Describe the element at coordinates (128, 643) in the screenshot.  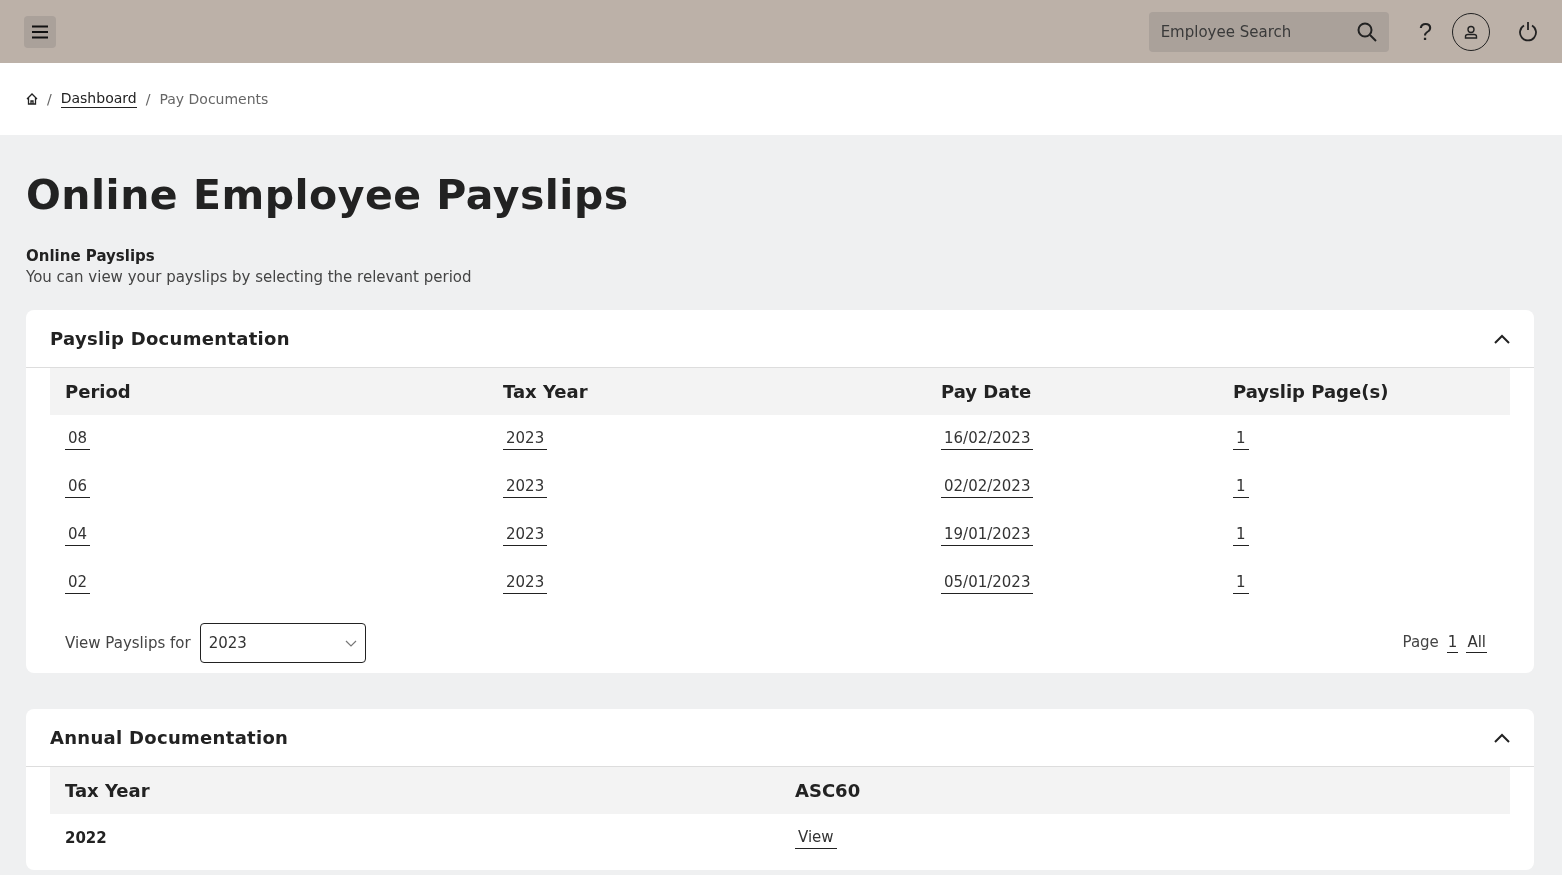
I see `filter-label: View Payslips for` at that location.